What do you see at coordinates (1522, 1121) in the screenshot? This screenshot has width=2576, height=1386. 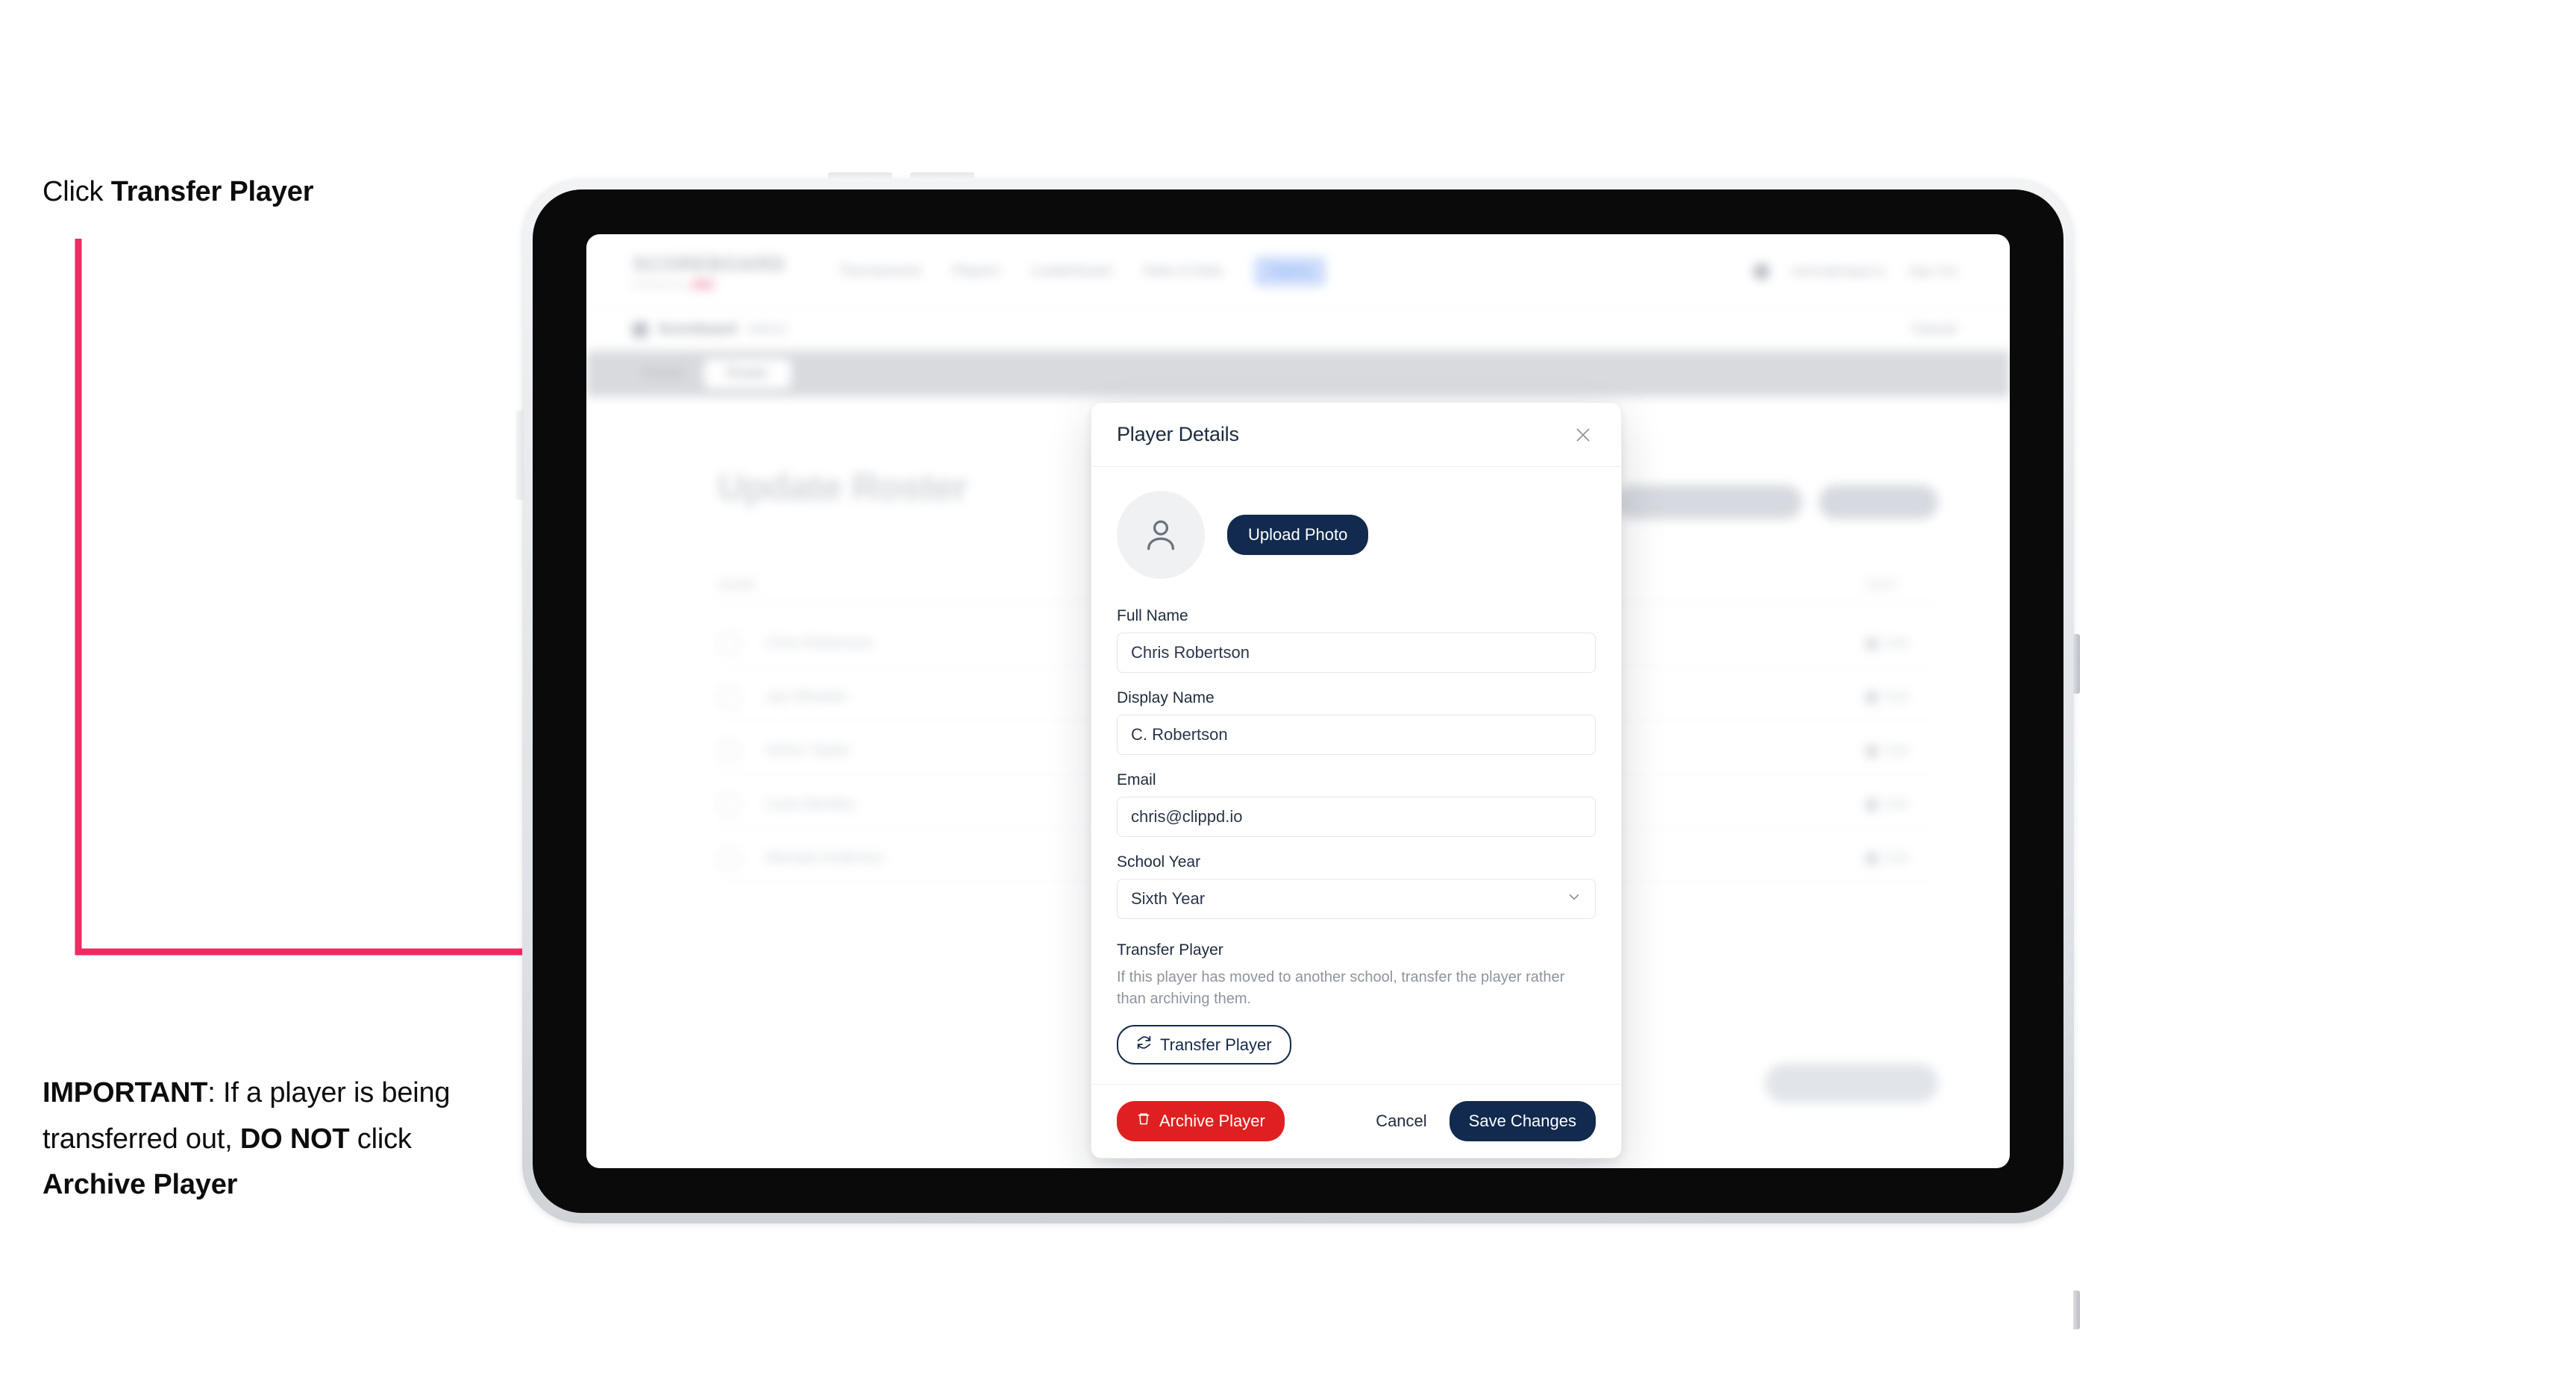 I see `save-changes-button: Save Changes` at bounding box center [1522, 1121].